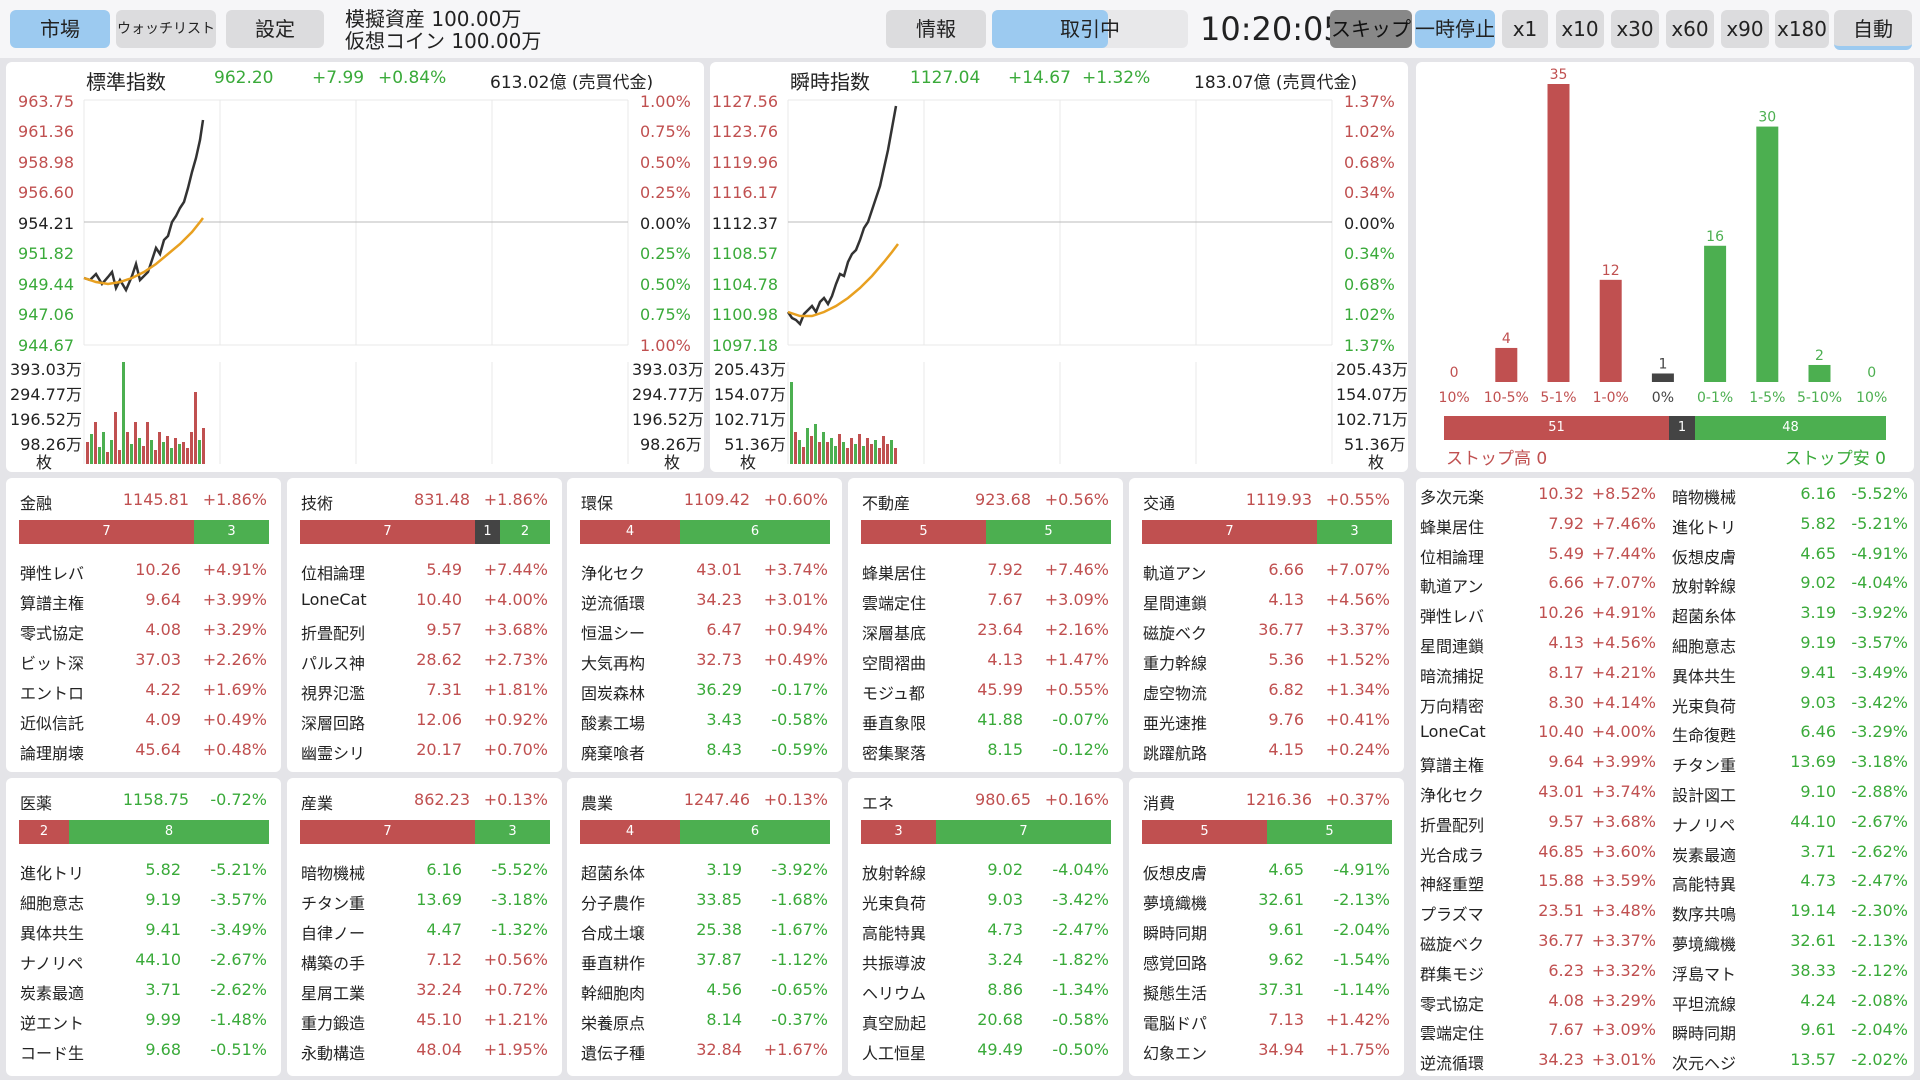  I want to click on ranking-stock-name: 異体共生, so click(1704, 675).